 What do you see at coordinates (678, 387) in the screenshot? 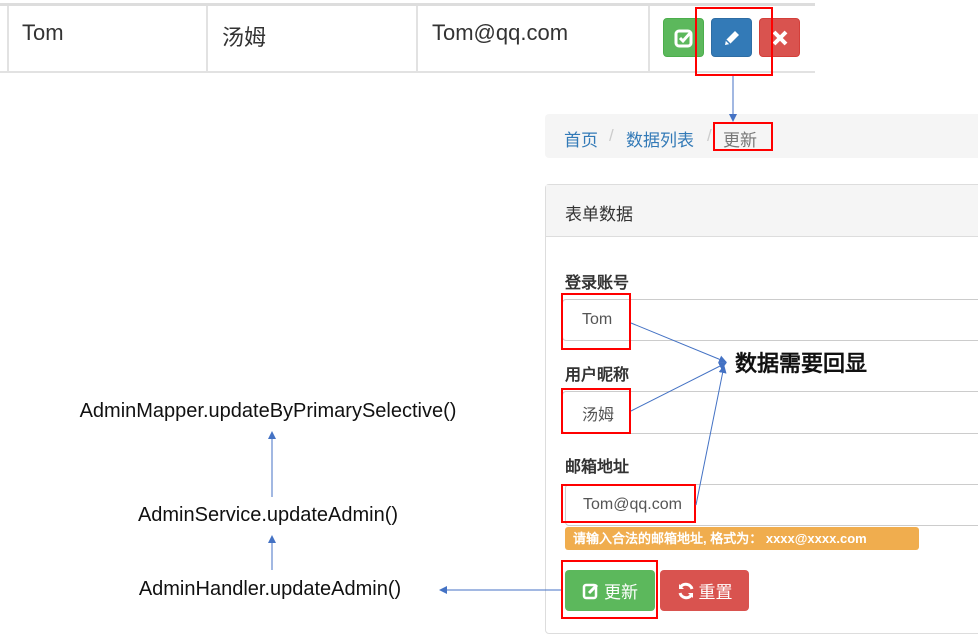
I see `arrow-nickname-to-note` at bounding box center [678, 387].